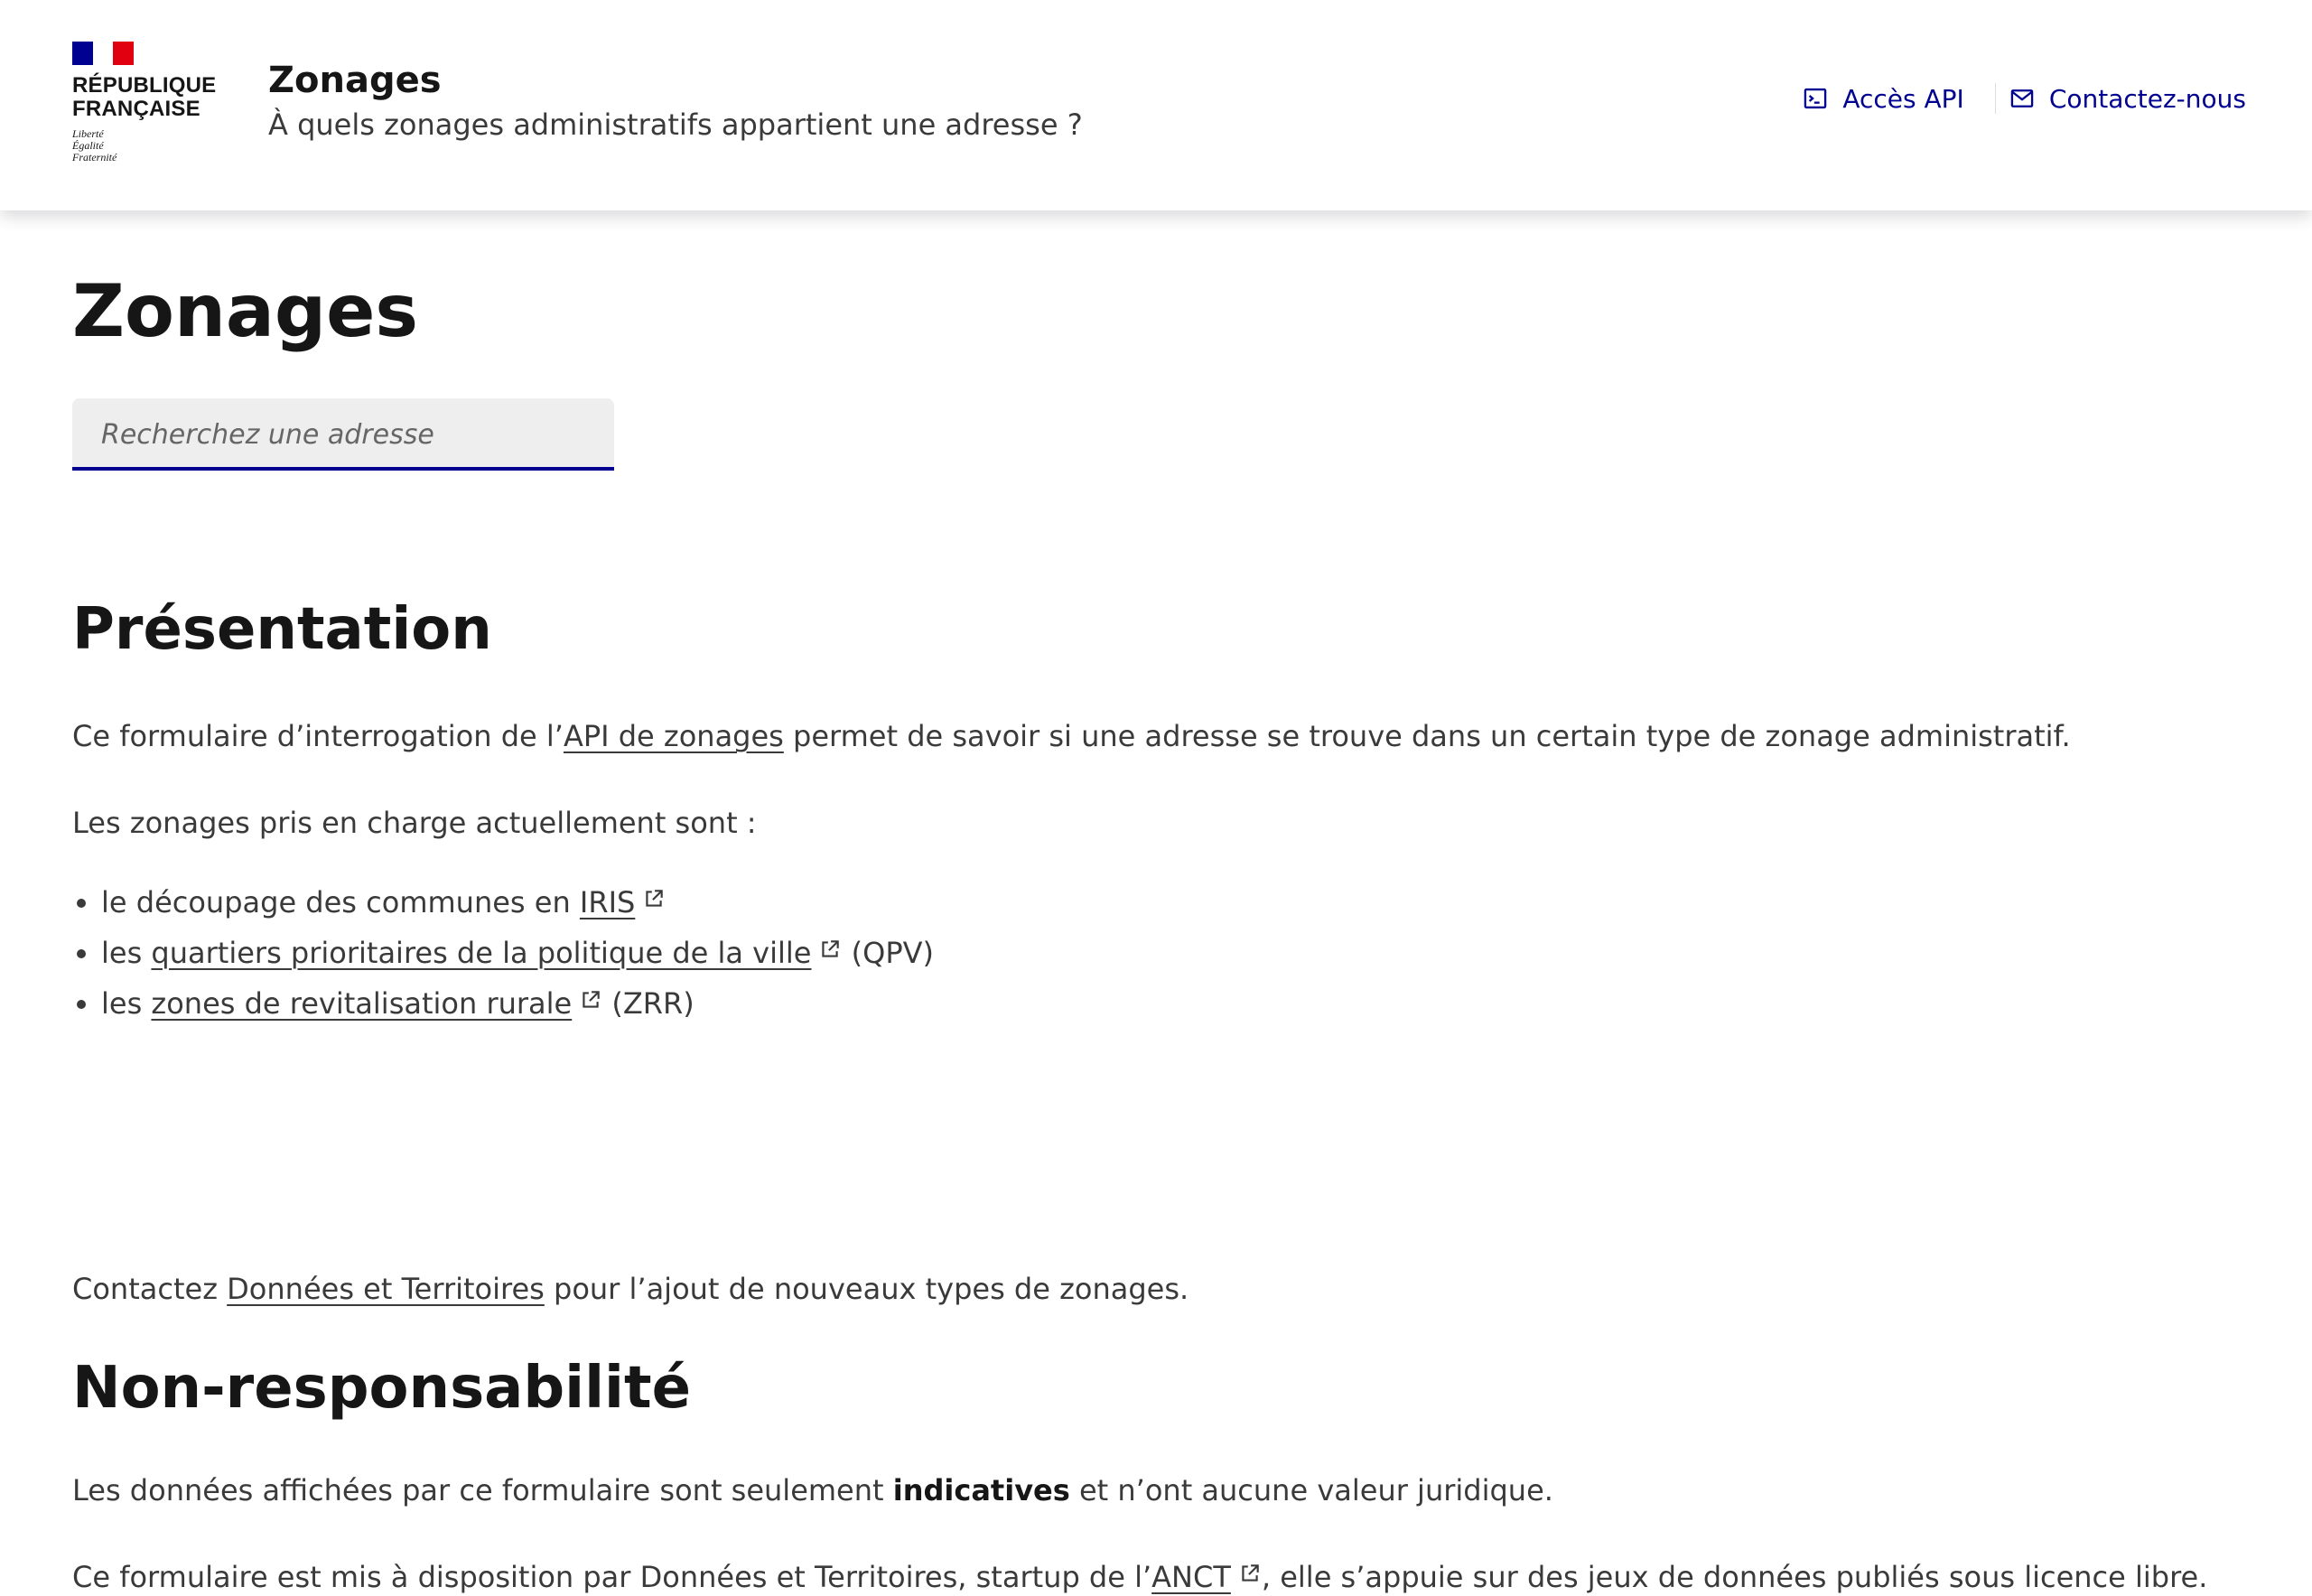 The height and width of the screenshot is (1596, 2312). What do you see at coordinates (136, 109) in the screenshot?
I see `logo-line-2: FRANÇAISE` at bounding box center [136, 109].